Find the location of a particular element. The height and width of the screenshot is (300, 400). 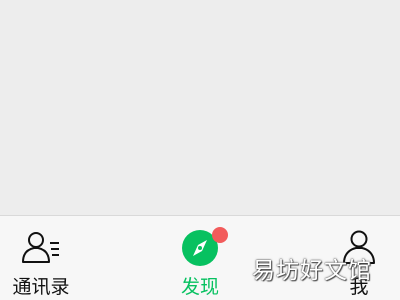

tab-me: 我 is located at coordinates (359, 258).